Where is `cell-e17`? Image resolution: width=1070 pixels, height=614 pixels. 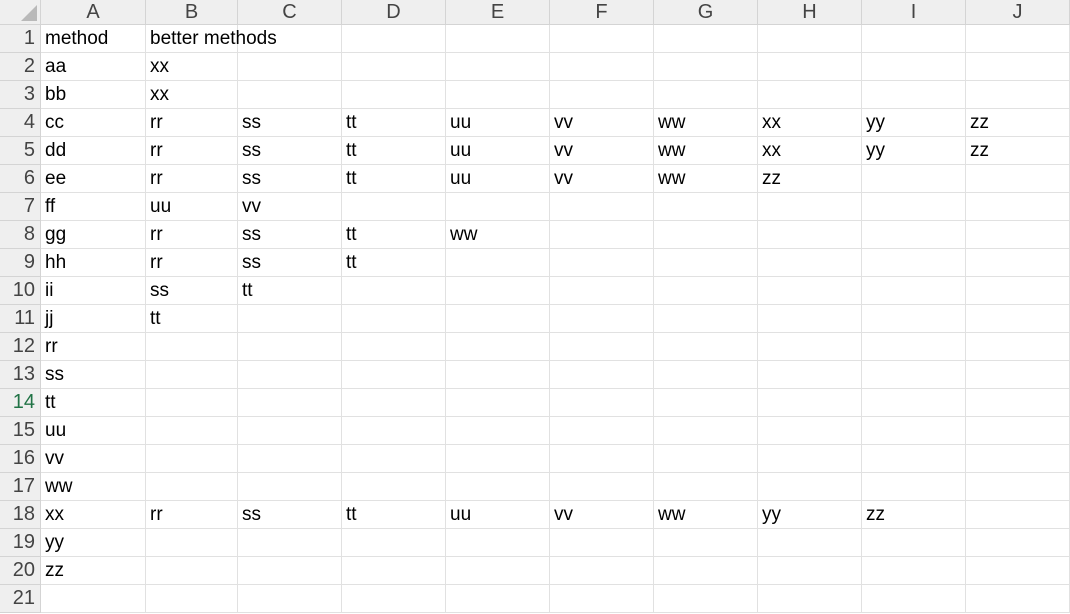 cell-e17 is located at coordinates (498, 487).